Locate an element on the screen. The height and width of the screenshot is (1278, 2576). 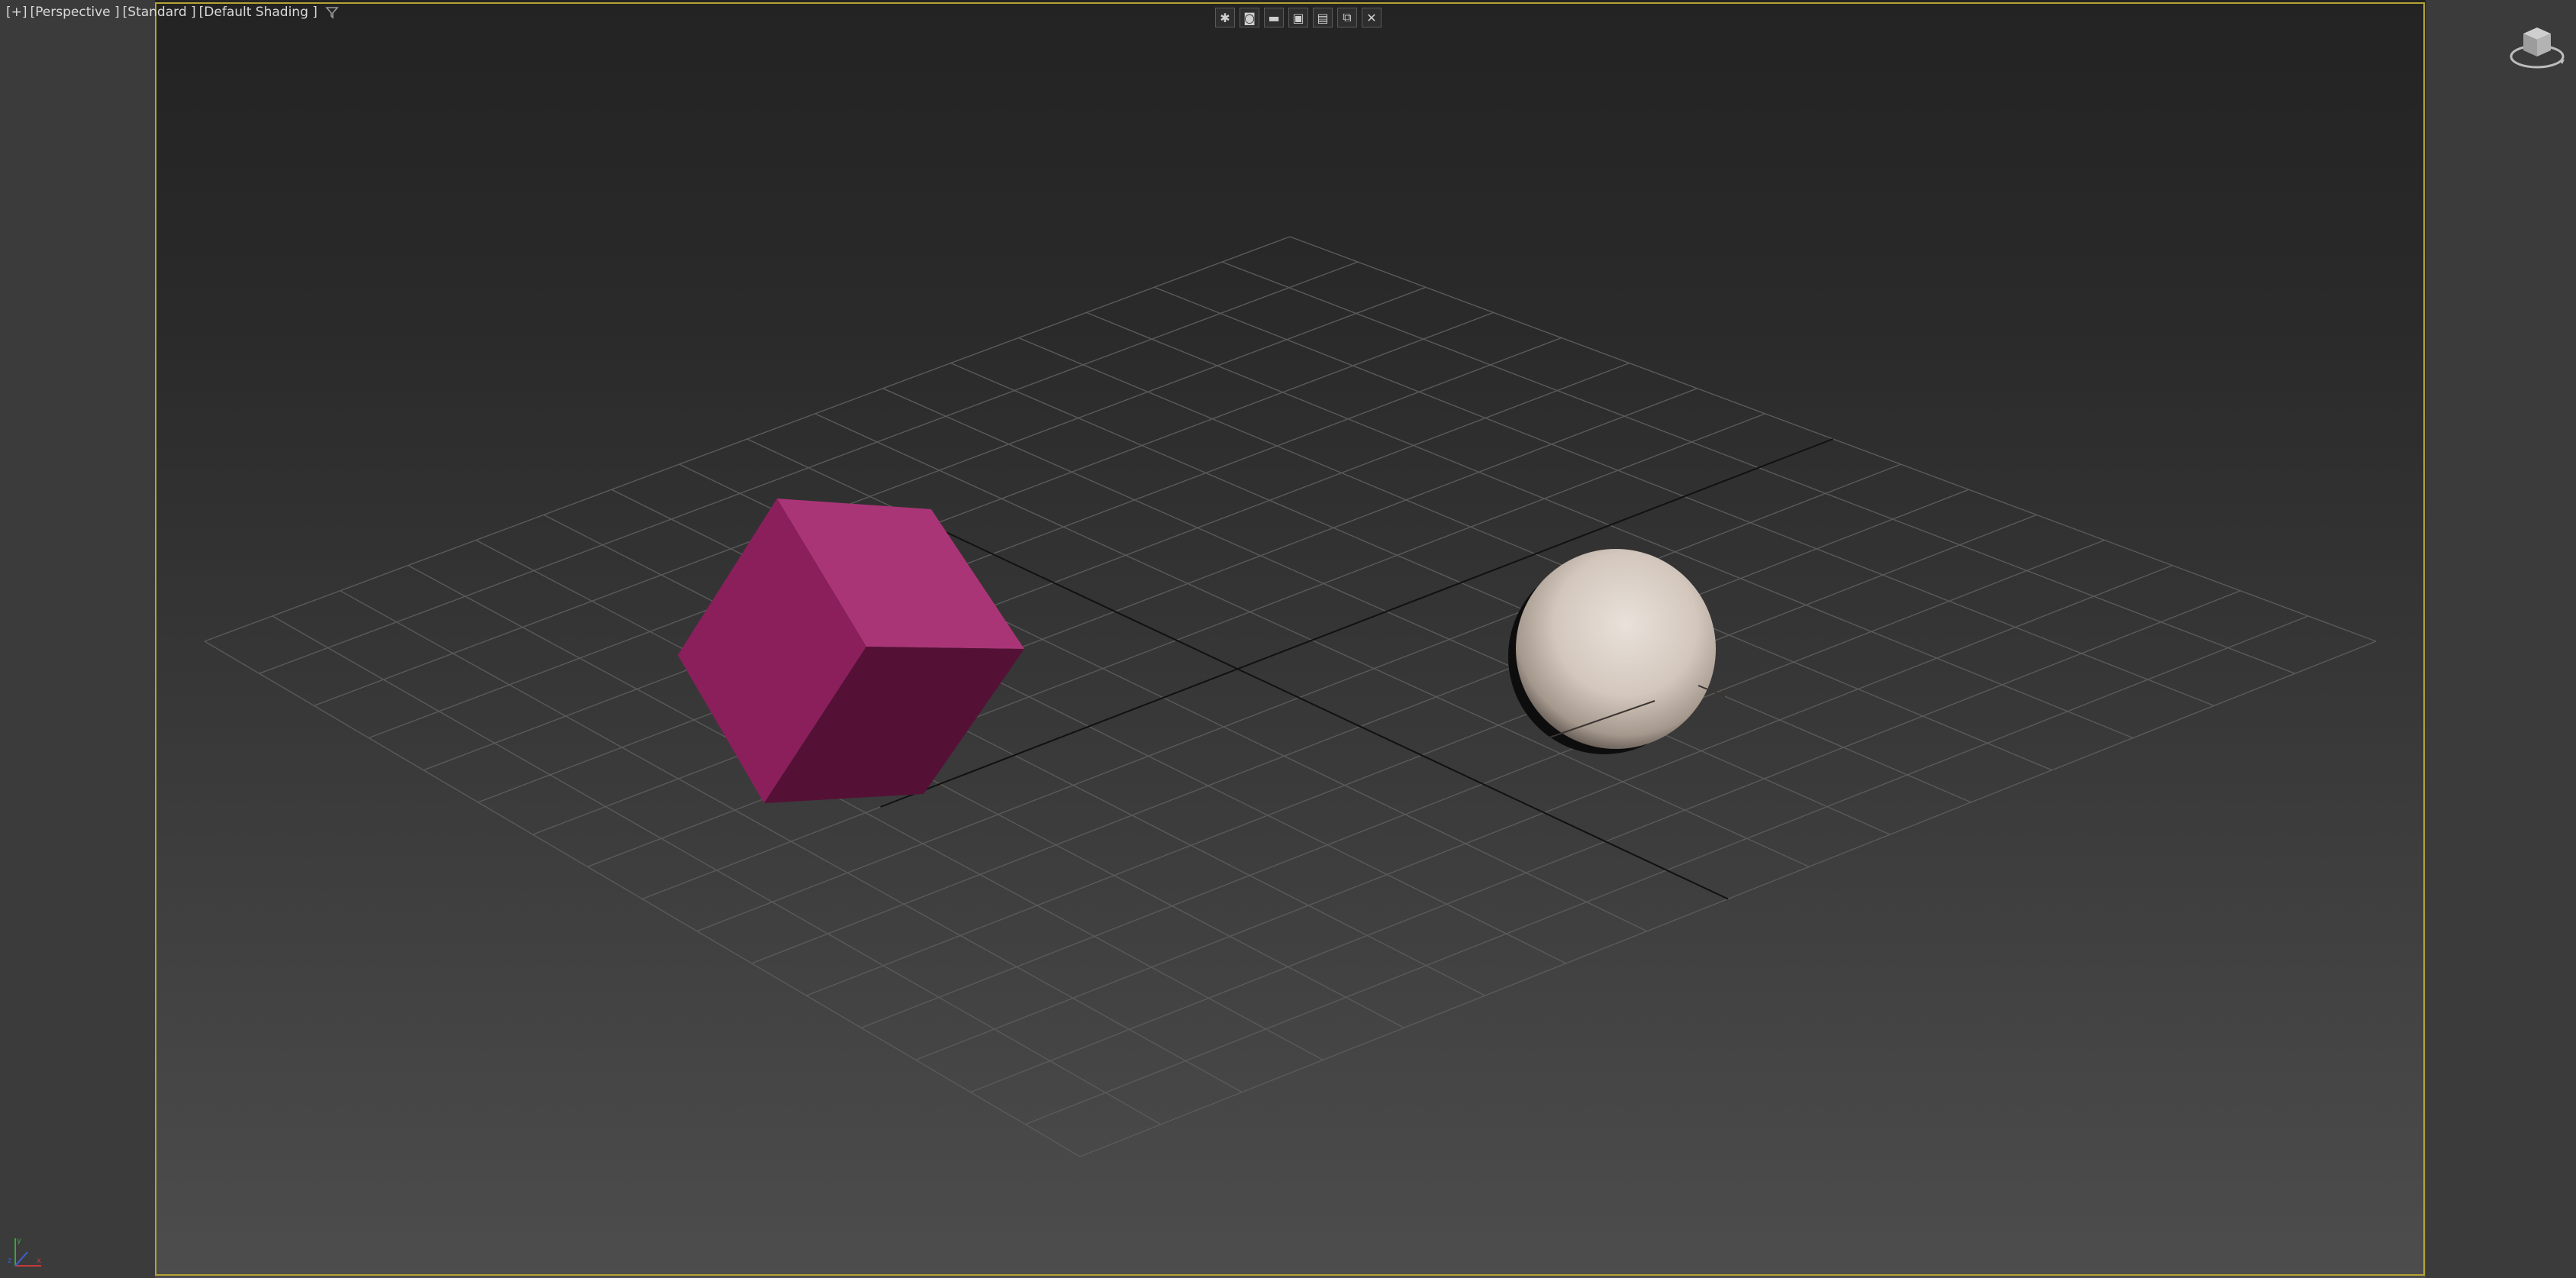
save-icon: ▣ is located at coordinates (1298, 17).